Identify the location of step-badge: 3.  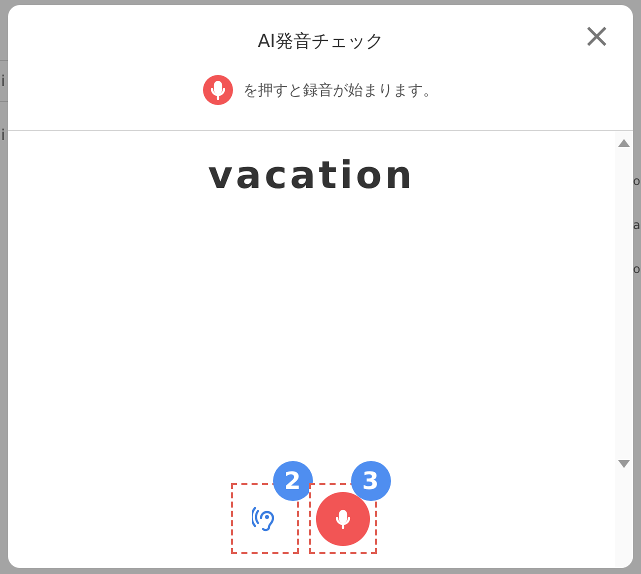
(370, 481).